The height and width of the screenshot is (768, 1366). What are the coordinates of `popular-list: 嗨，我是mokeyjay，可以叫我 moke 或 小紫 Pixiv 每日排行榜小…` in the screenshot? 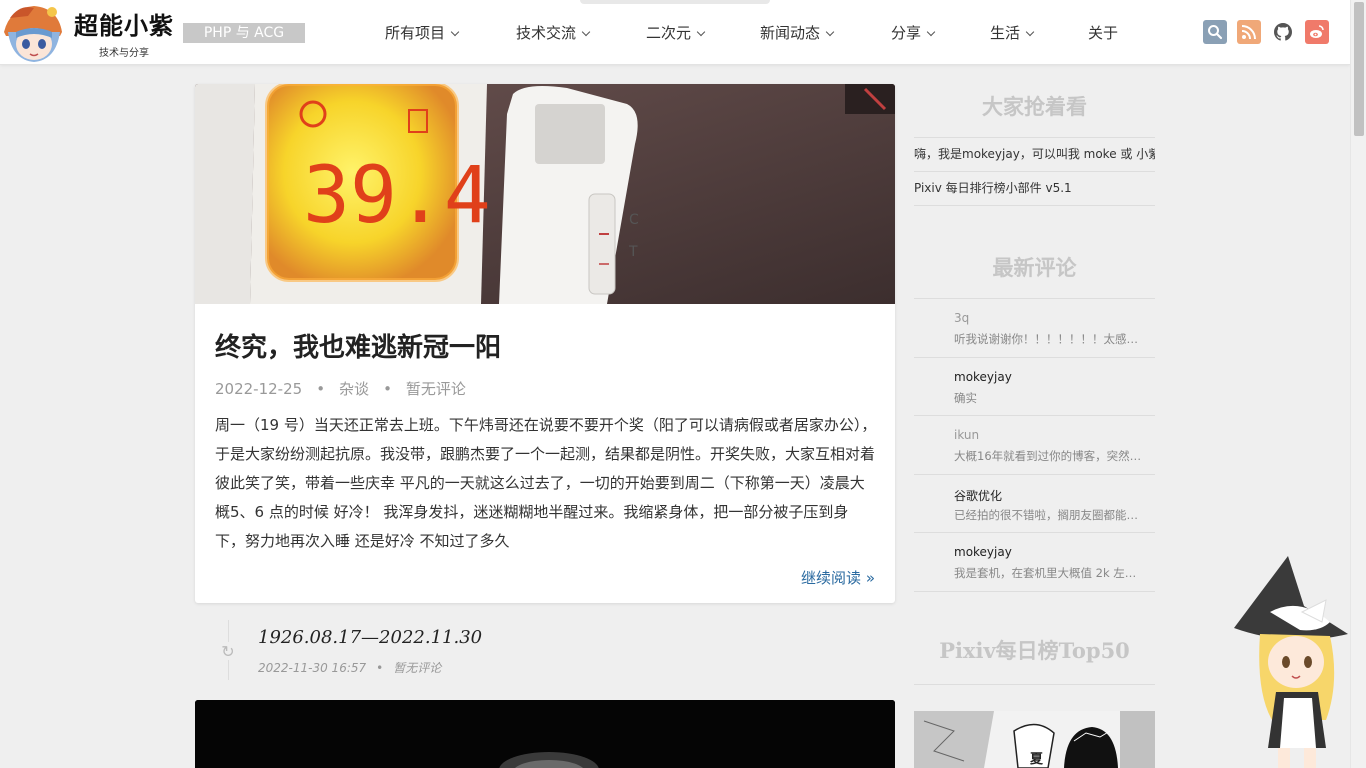 It's located at (1034, 171).